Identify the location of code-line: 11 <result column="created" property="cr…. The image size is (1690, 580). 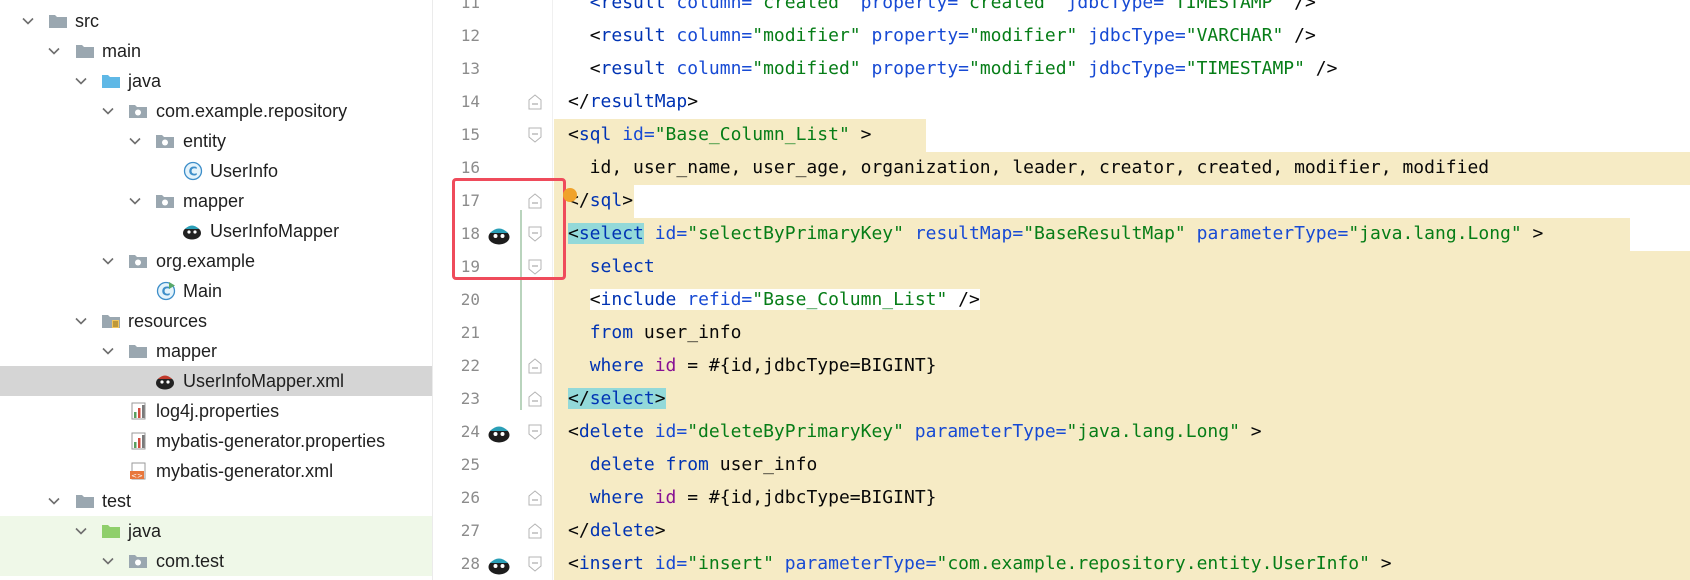
(1062, 10).